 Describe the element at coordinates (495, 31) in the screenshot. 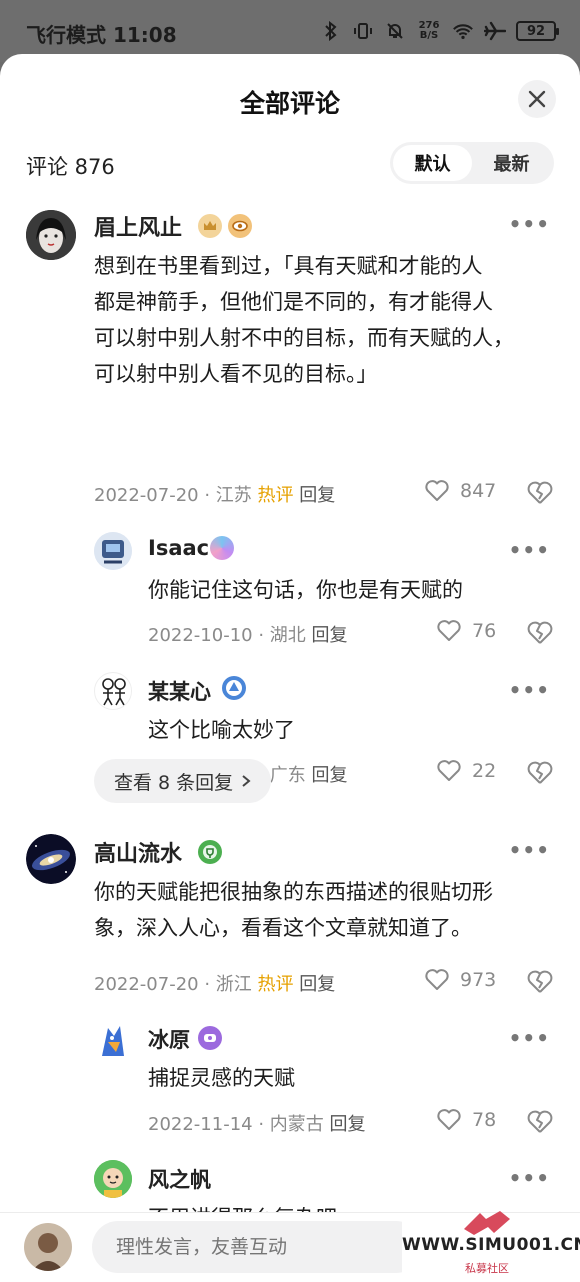

I see `airplane-icon` at that location.